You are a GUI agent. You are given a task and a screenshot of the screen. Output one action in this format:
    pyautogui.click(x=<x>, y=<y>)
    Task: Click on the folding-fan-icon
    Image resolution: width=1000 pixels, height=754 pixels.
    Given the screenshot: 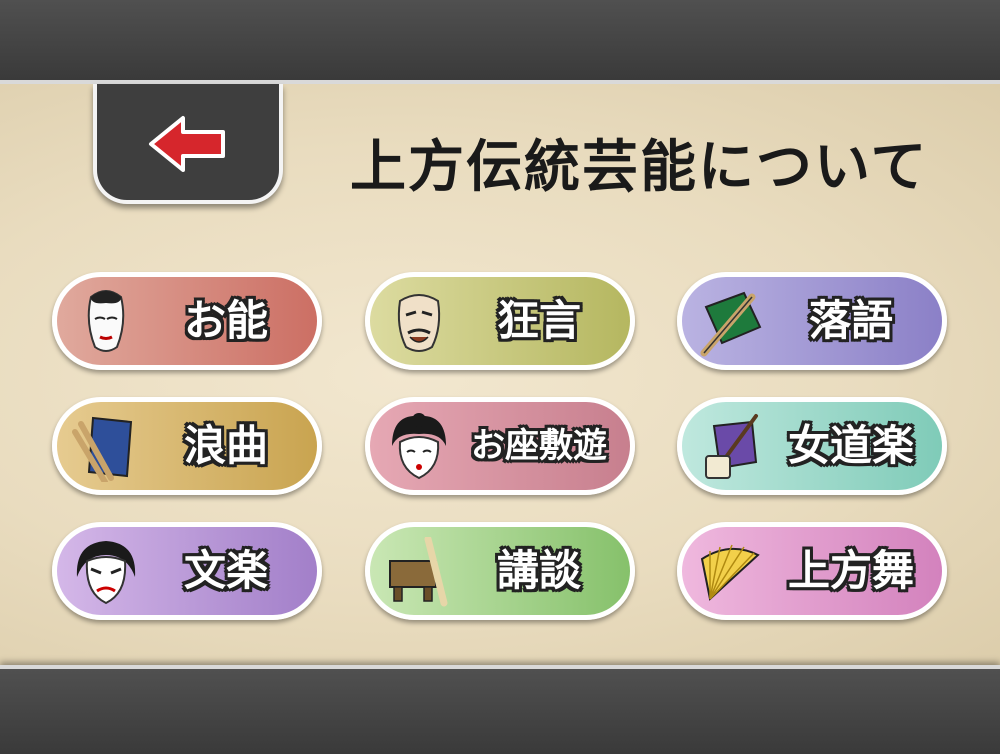 What is the action you would take?
    pyautogui.click(x=730, y=572)
    